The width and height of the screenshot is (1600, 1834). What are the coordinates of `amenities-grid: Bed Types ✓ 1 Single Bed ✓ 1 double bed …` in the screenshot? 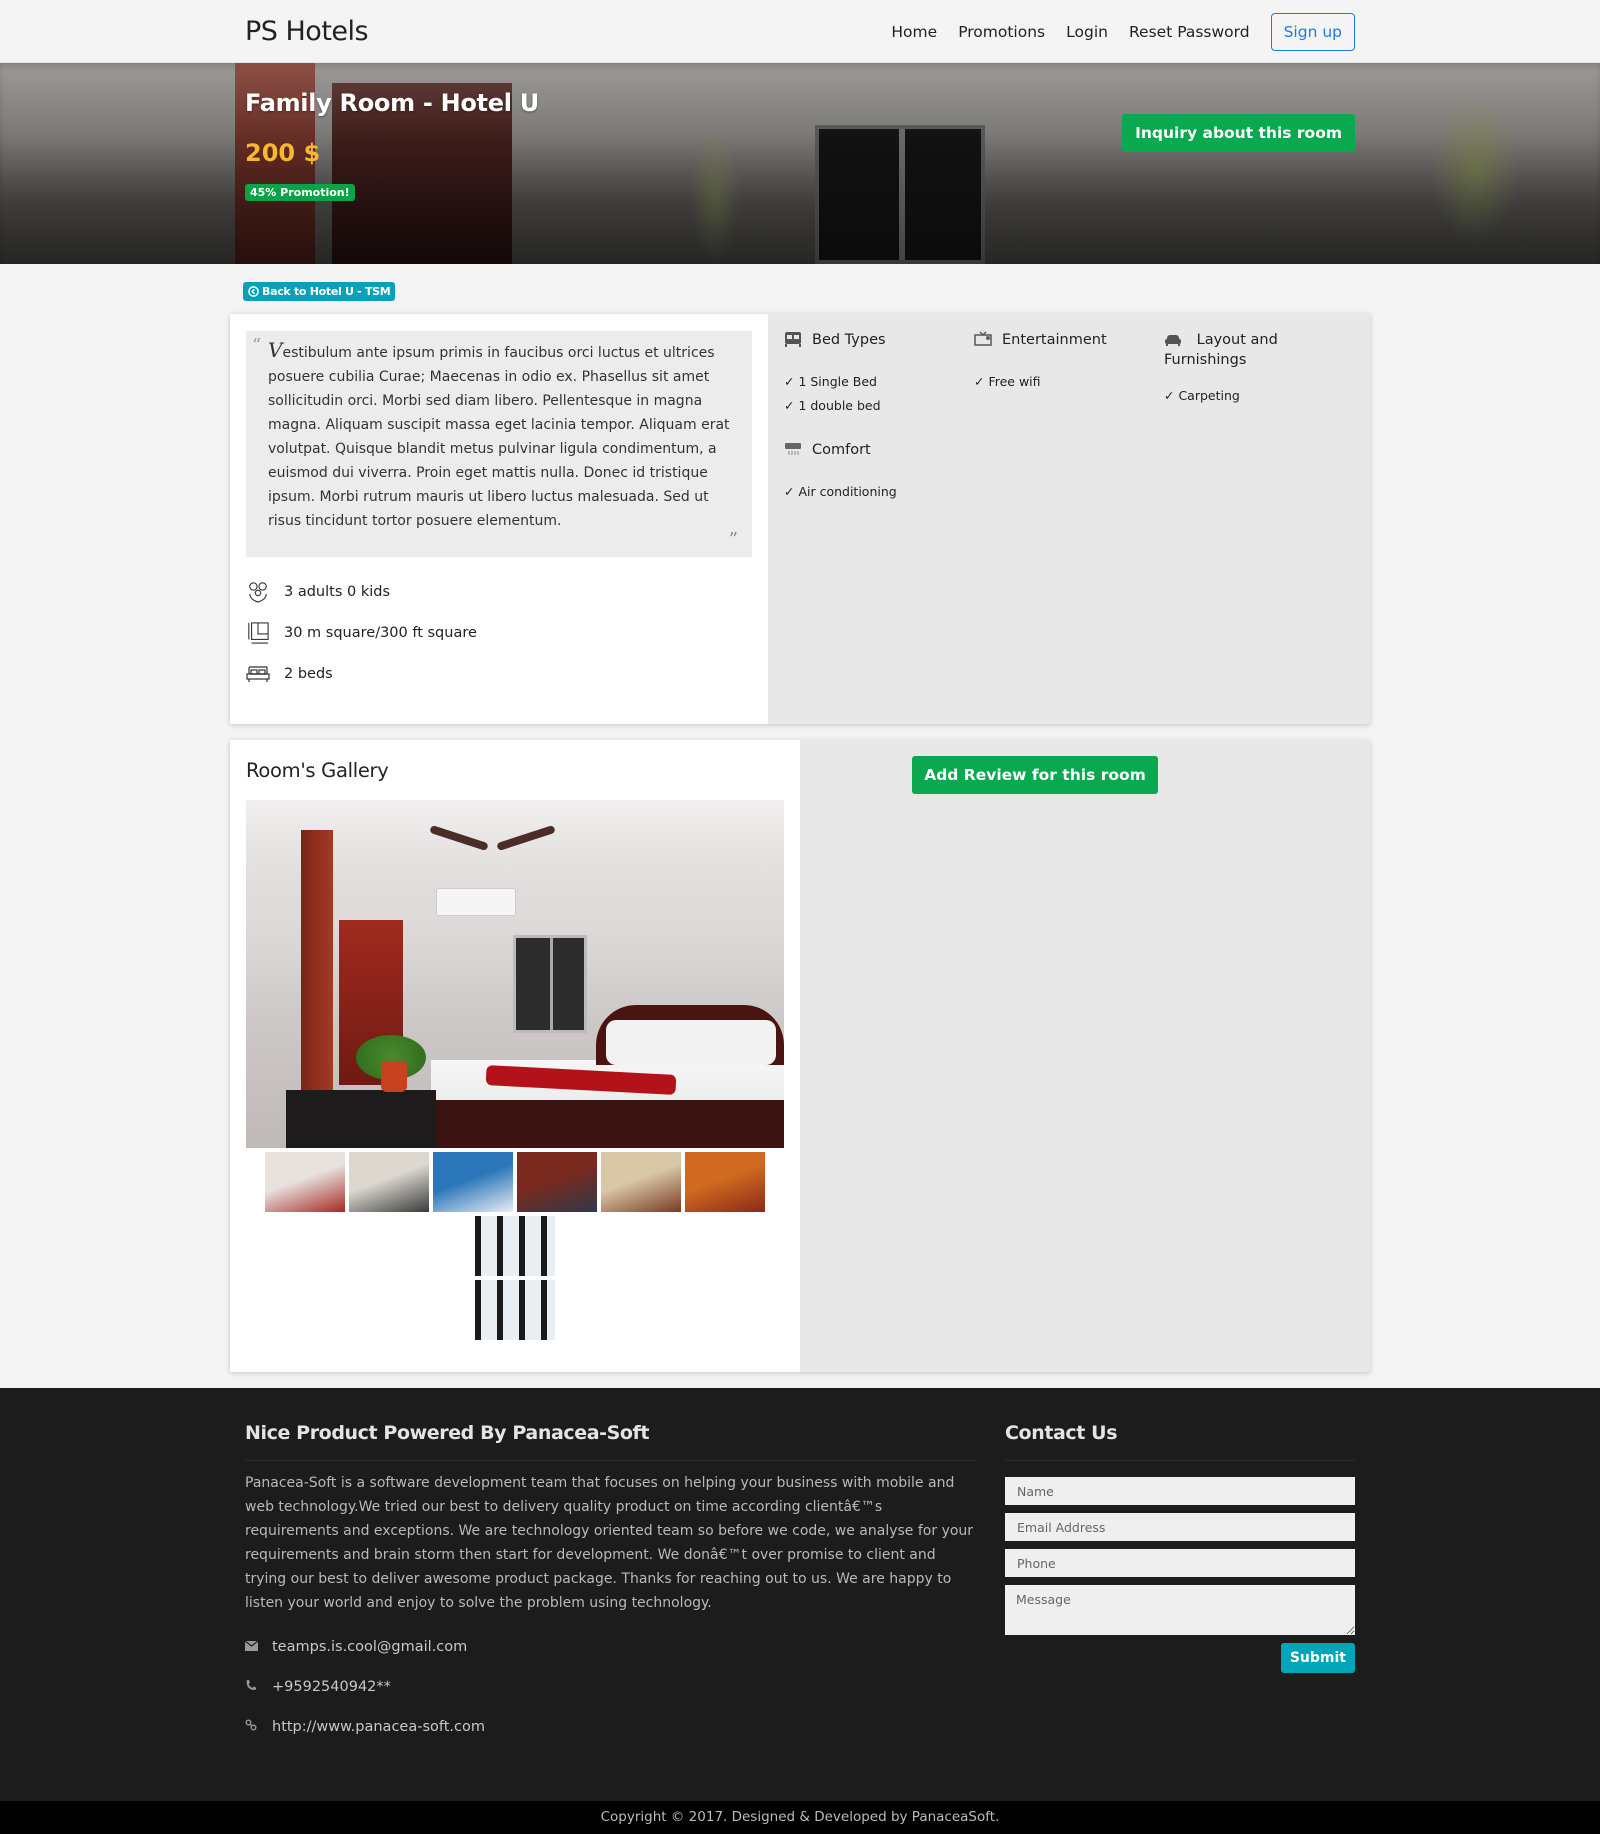 It's located at (1069, 415).